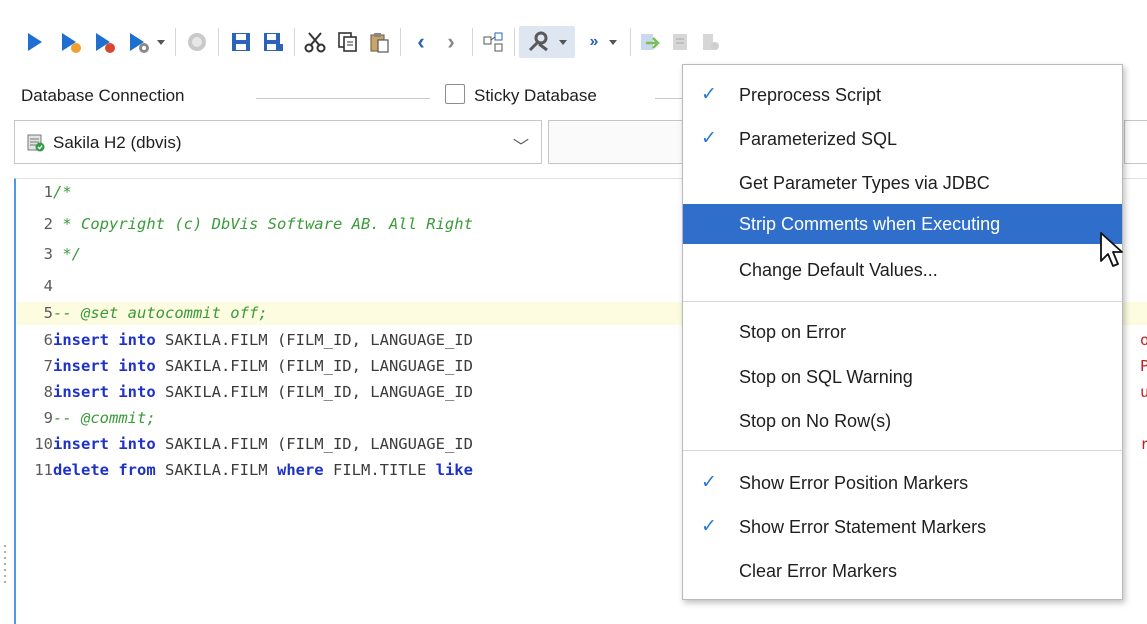 This screenshot has width=1147, height=624. I want to click on mouse-cursor-icon, so click(1111, 249).